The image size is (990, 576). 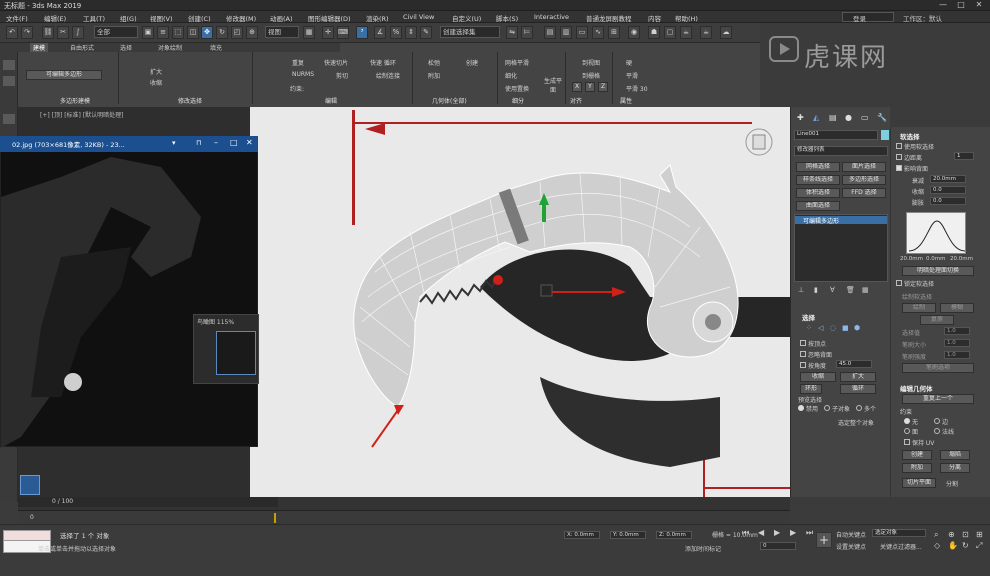 What do you see at coordinates (851, 546) in the screenshot?
I see `set-key-label: 设置关键点` at bounding box center [851, 546].